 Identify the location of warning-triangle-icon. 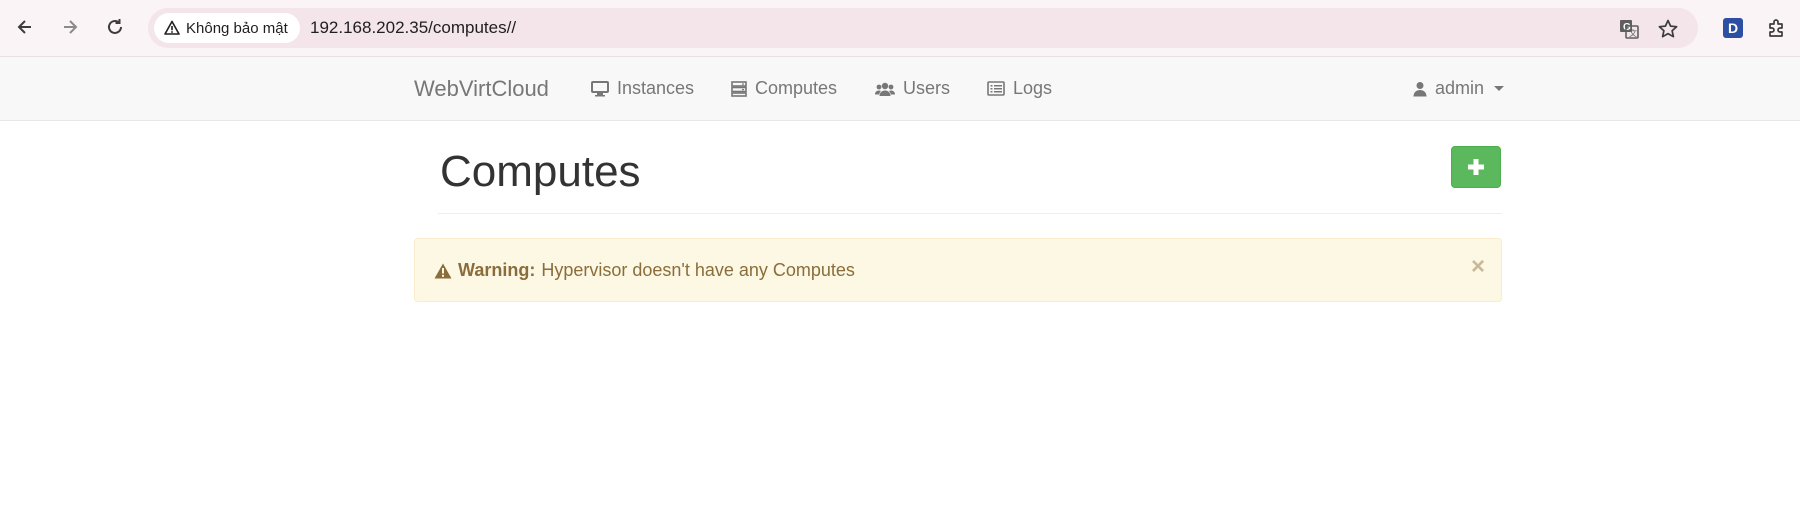
(172, 27).